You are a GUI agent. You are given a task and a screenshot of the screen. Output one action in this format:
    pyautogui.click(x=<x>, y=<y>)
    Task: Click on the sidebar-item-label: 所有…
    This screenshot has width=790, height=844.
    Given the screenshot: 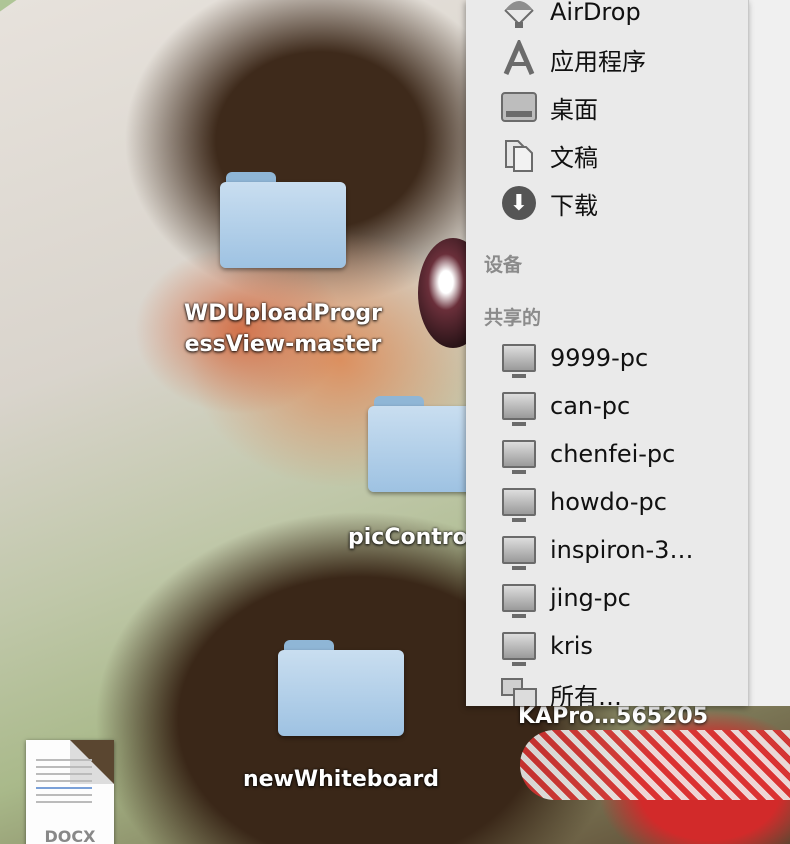 What is the action you would take?
    pyautogui.click(x=586, y=694)
    